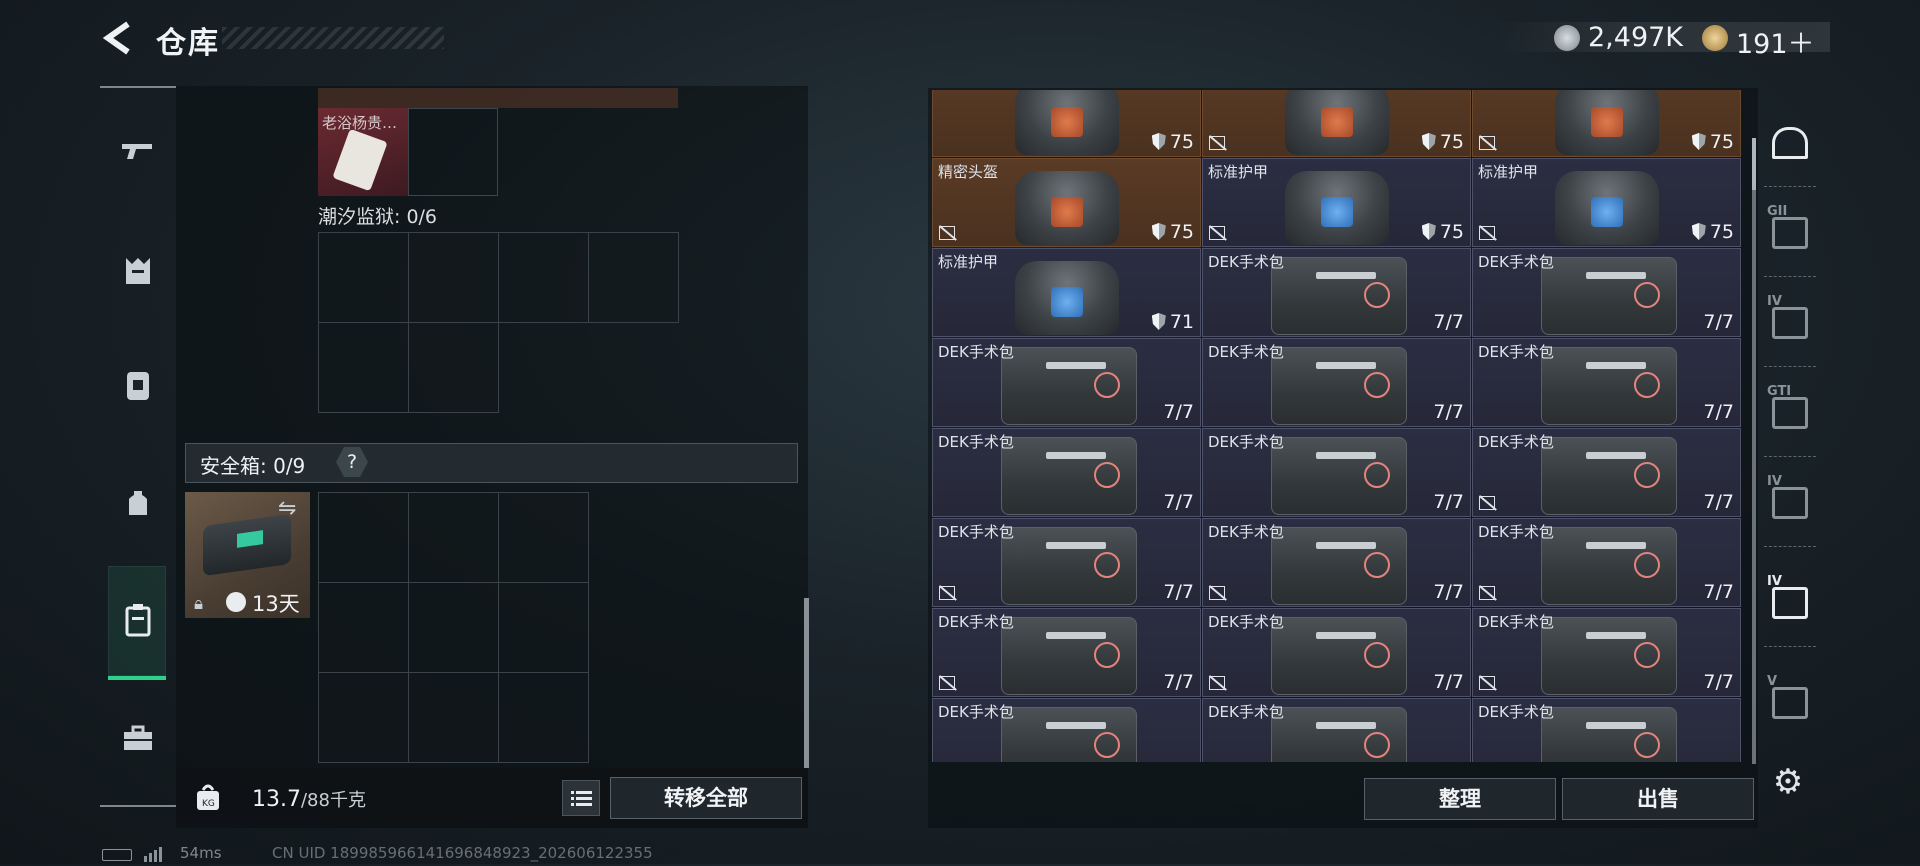 This screenshot has width=1920, height=866. I want to click on nav-armor-vest-icon, so click(138, 270).